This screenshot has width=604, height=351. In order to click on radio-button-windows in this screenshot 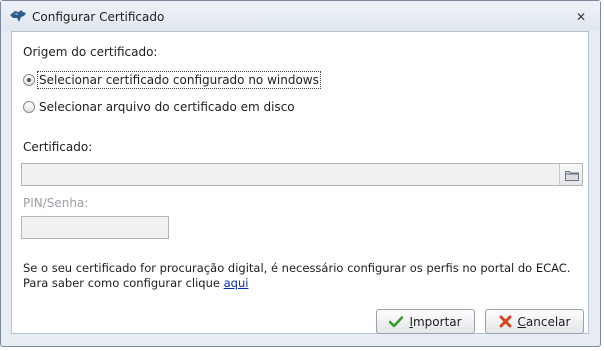, I will do `click(29, 80)`.